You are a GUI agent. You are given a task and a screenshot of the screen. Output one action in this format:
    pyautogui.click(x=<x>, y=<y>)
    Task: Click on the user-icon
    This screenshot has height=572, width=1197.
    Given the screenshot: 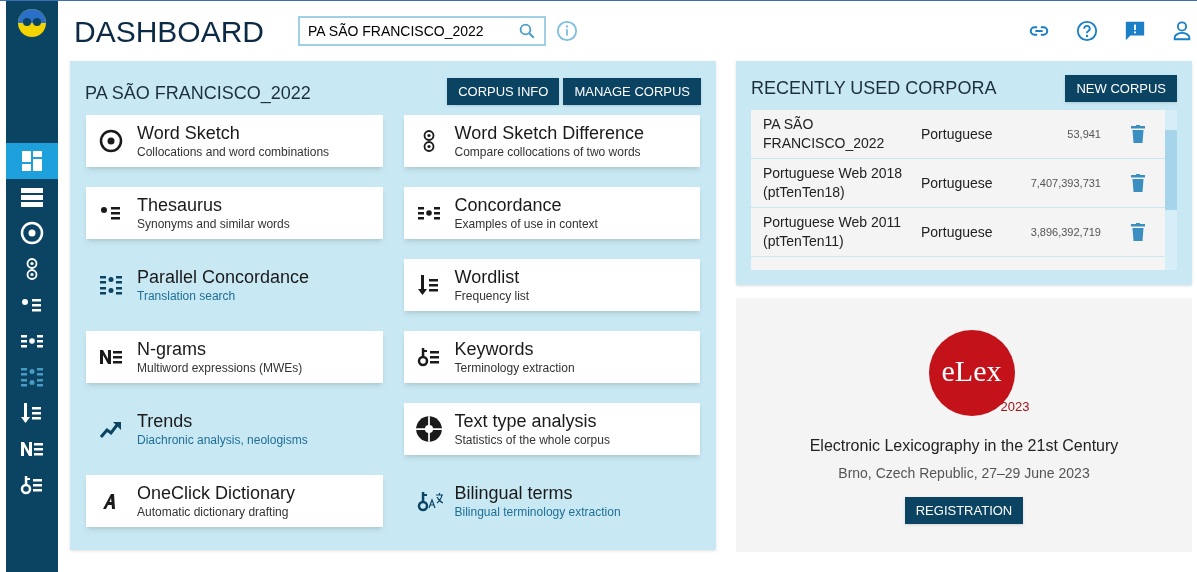 What is the action you would take?
    pyautogui.click(x=1182, y=31)
    